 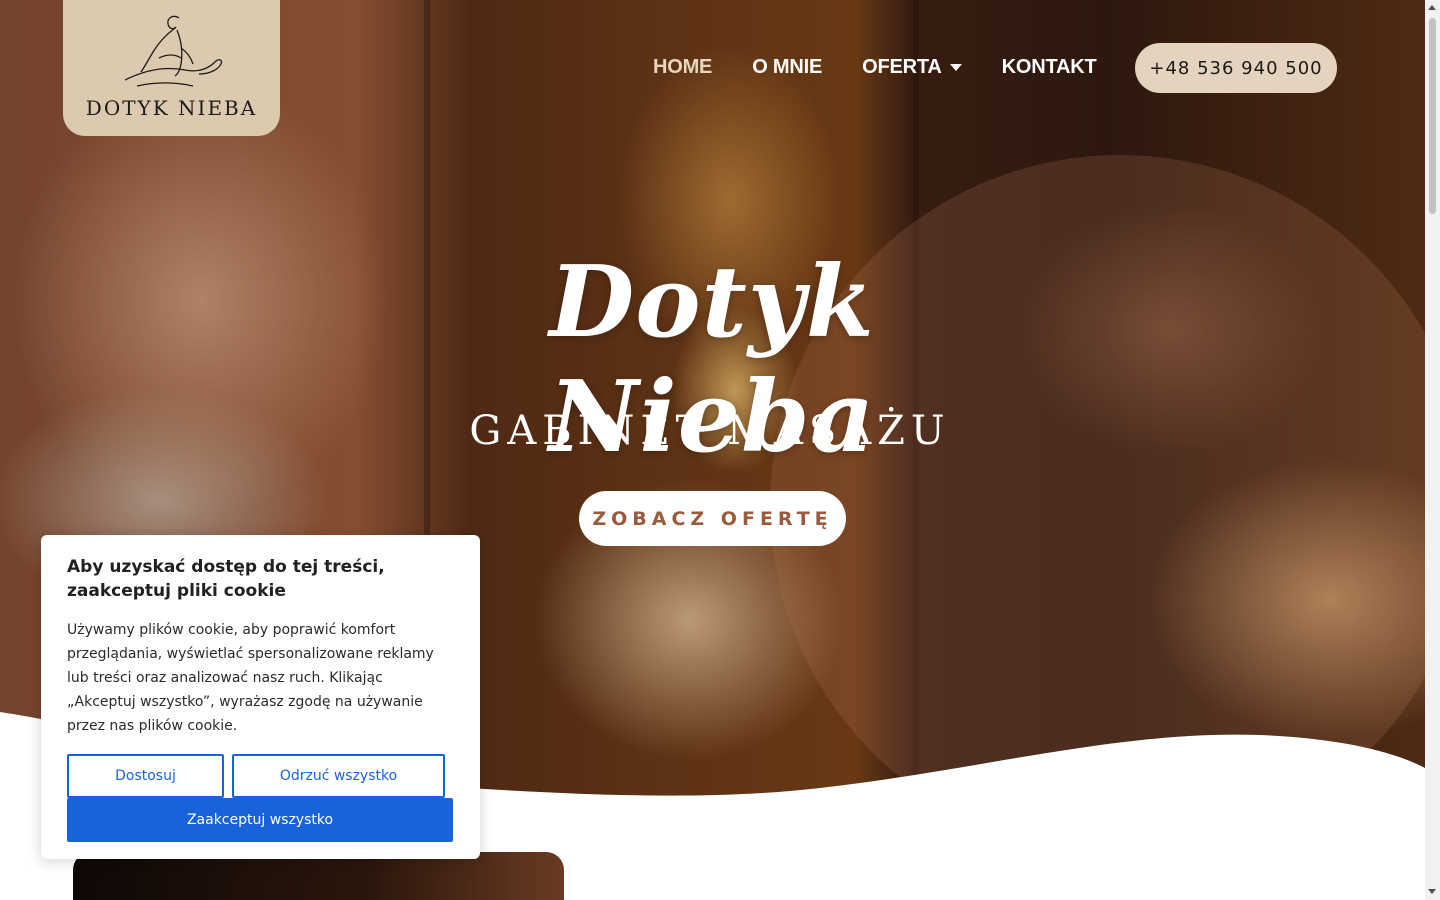 I want to click on cookie-button-row: Dostosuj Odrzuć wszystko, so click(x=260, y=776).